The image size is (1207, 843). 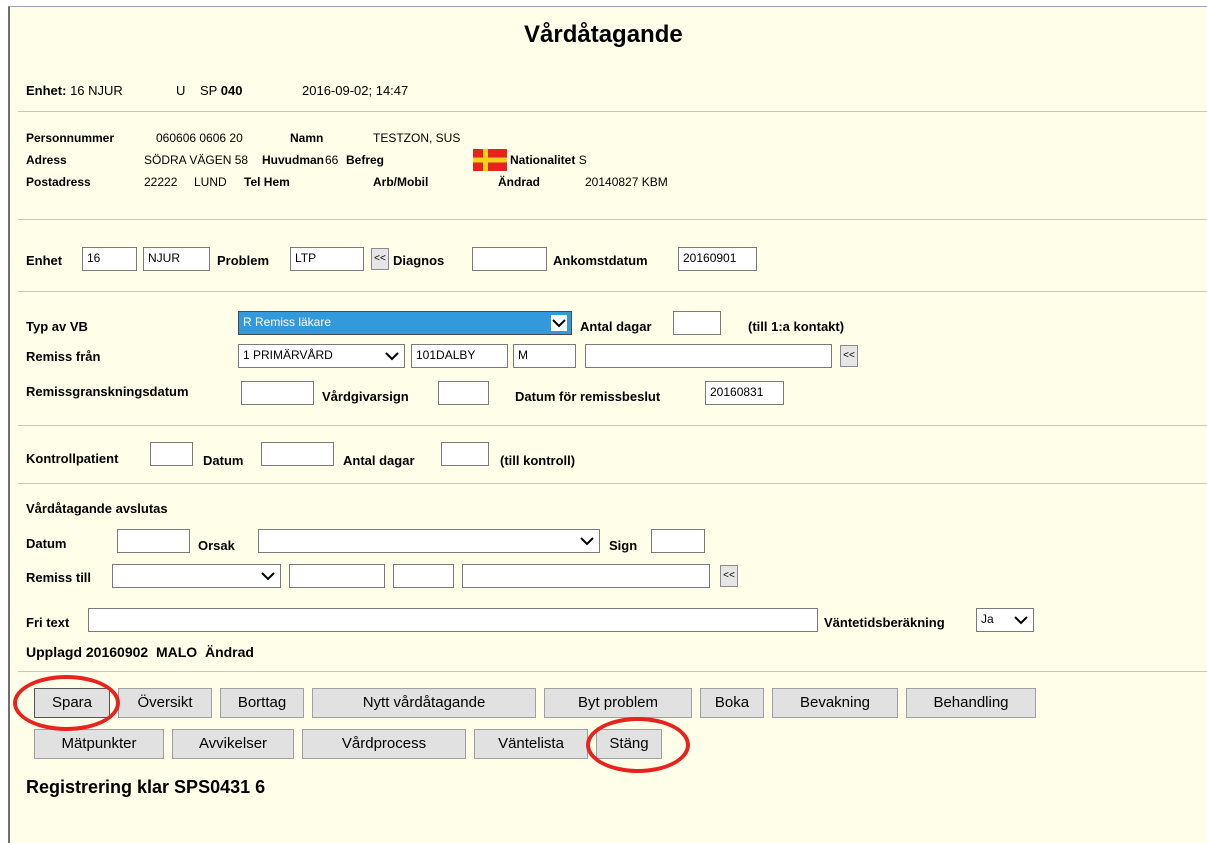 What do you see at coordinates (623, 545) in the screenshot?
I see `sign-label: Sign` at bounding box center [623, 545].